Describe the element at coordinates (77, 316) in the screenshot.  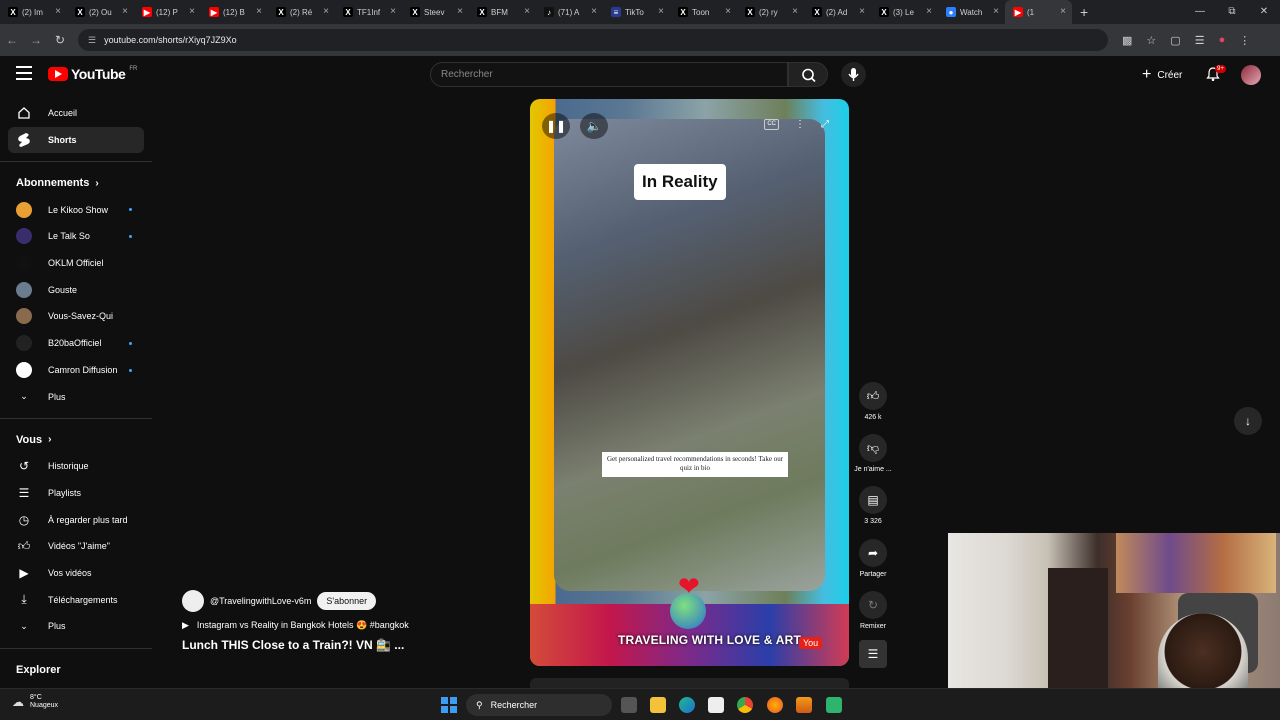
I see `subscription-item: Vous-Savez-Qui` at that location.